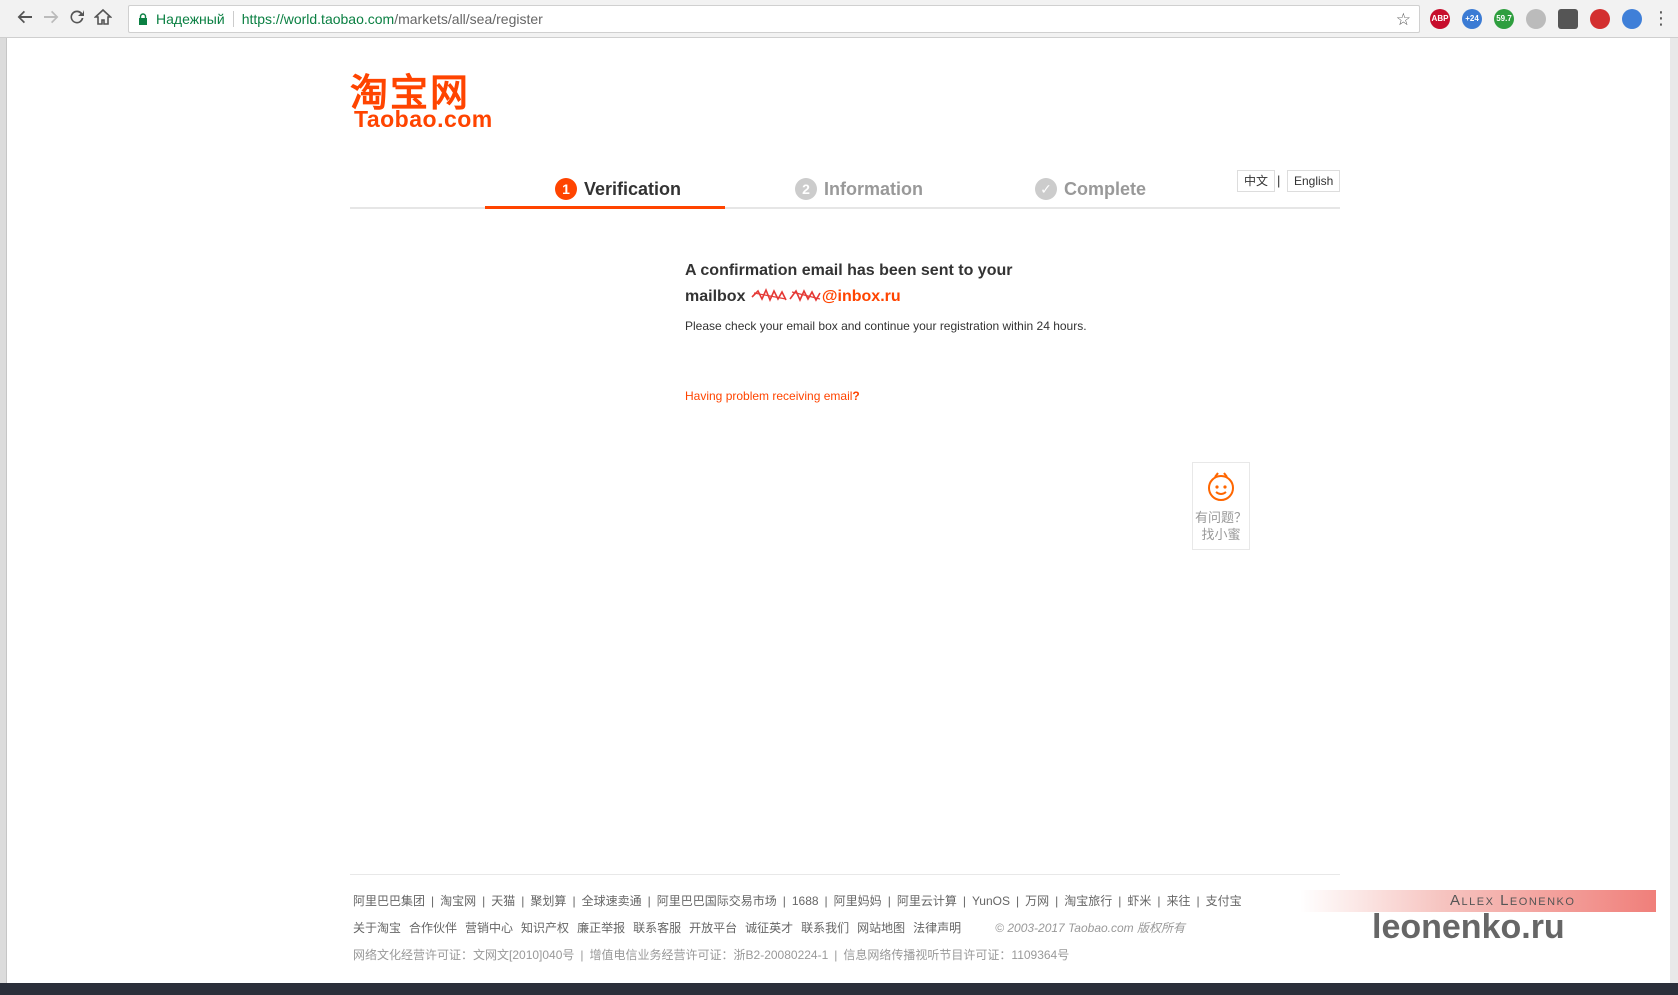  Describe the element at coordinates (566, 189) in the screenshot. I see `step-number-1: 1` at that location.